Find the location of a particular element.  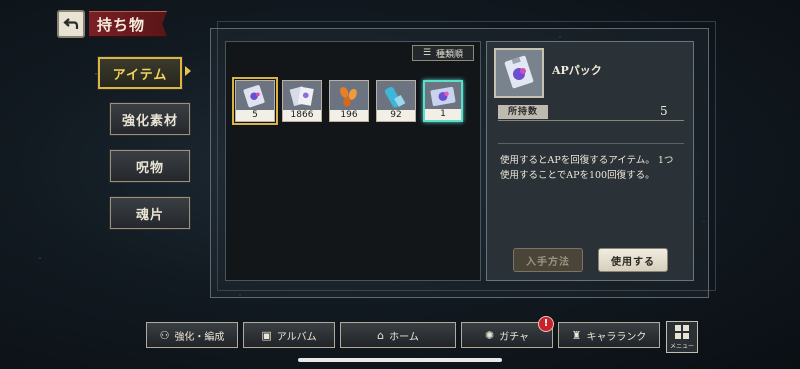

item-slot-bottle: 92 is located at coordinates (396, 101).